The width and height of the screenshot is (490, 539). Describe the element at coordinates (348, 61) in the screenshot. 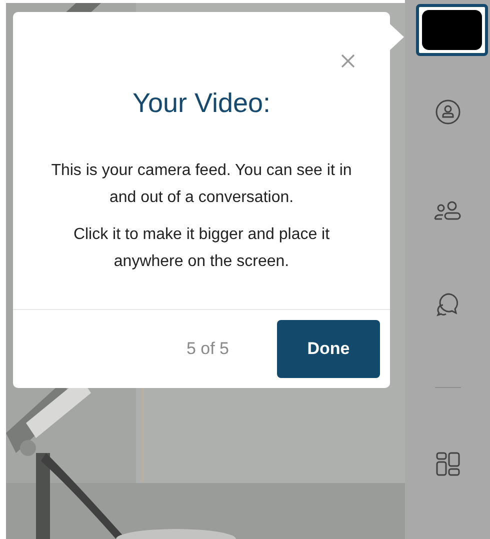

I see `close-icon` at that location.